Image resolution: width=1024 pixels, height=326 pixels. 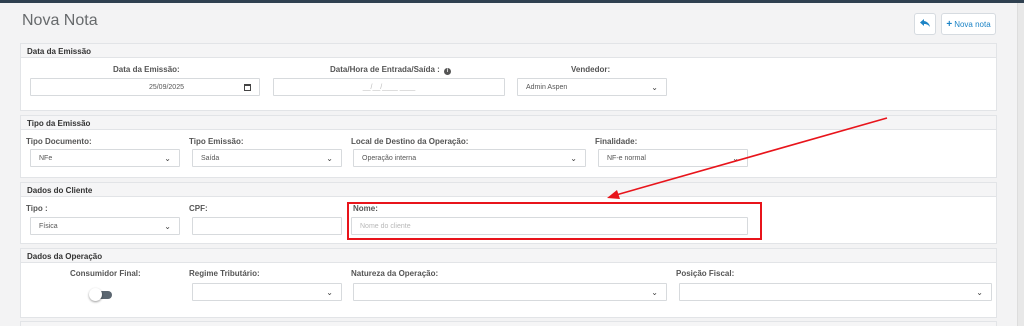 I want to click on fiscal-position-label: Posição Fiscal:, so click(x=705, y=273).